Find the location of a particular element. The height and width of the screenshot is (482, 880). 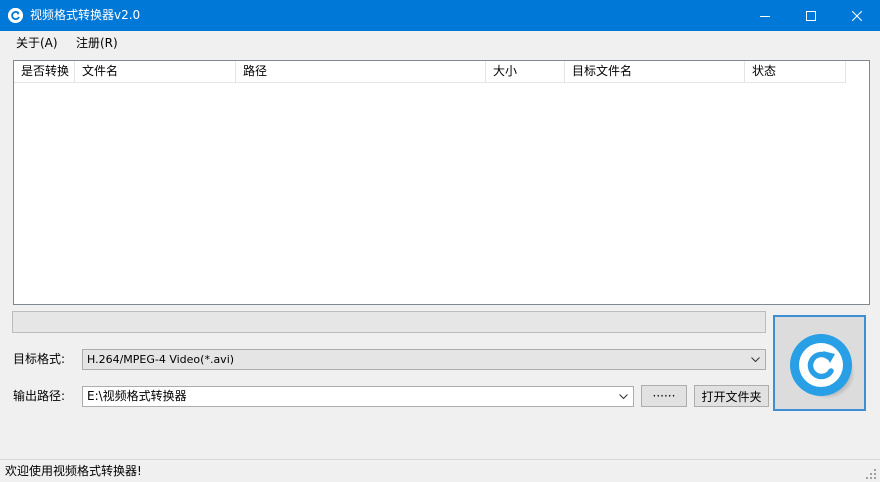

title-bar: 视频格式转换器v2.0 is located at coordinates (440, 15).